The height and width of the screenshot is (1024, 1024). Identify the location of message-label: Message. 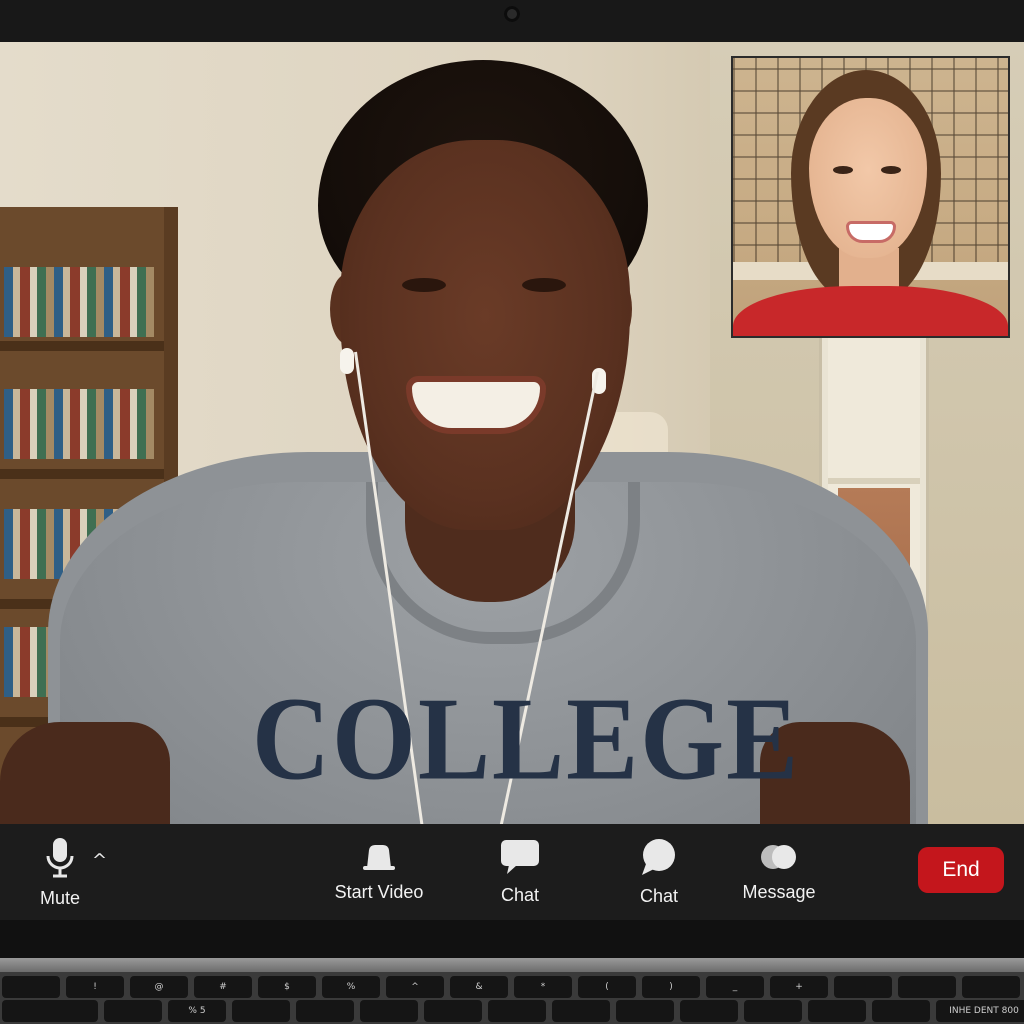
(779, 891).